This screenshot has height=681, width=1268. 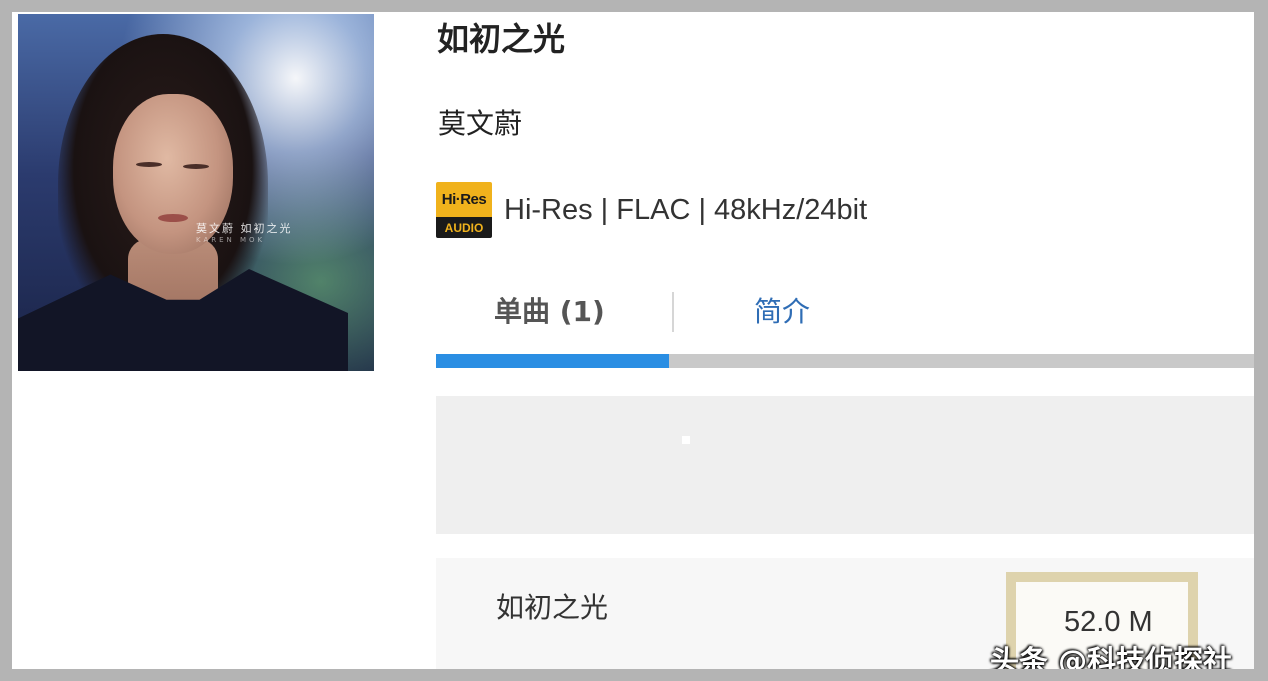 I want to click on tab-separator, so click(x=673, y=312).